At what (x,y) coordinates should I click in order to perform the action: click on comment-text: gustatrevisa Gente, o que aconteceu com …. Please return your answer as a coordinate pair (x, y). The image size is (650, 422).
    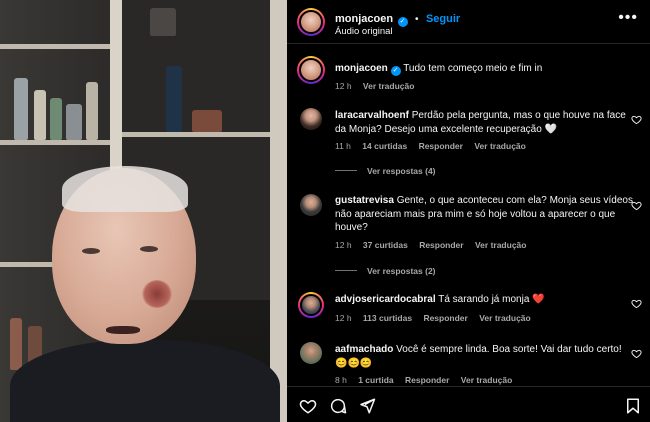
    Looking at the image, I should click on (484, 214).